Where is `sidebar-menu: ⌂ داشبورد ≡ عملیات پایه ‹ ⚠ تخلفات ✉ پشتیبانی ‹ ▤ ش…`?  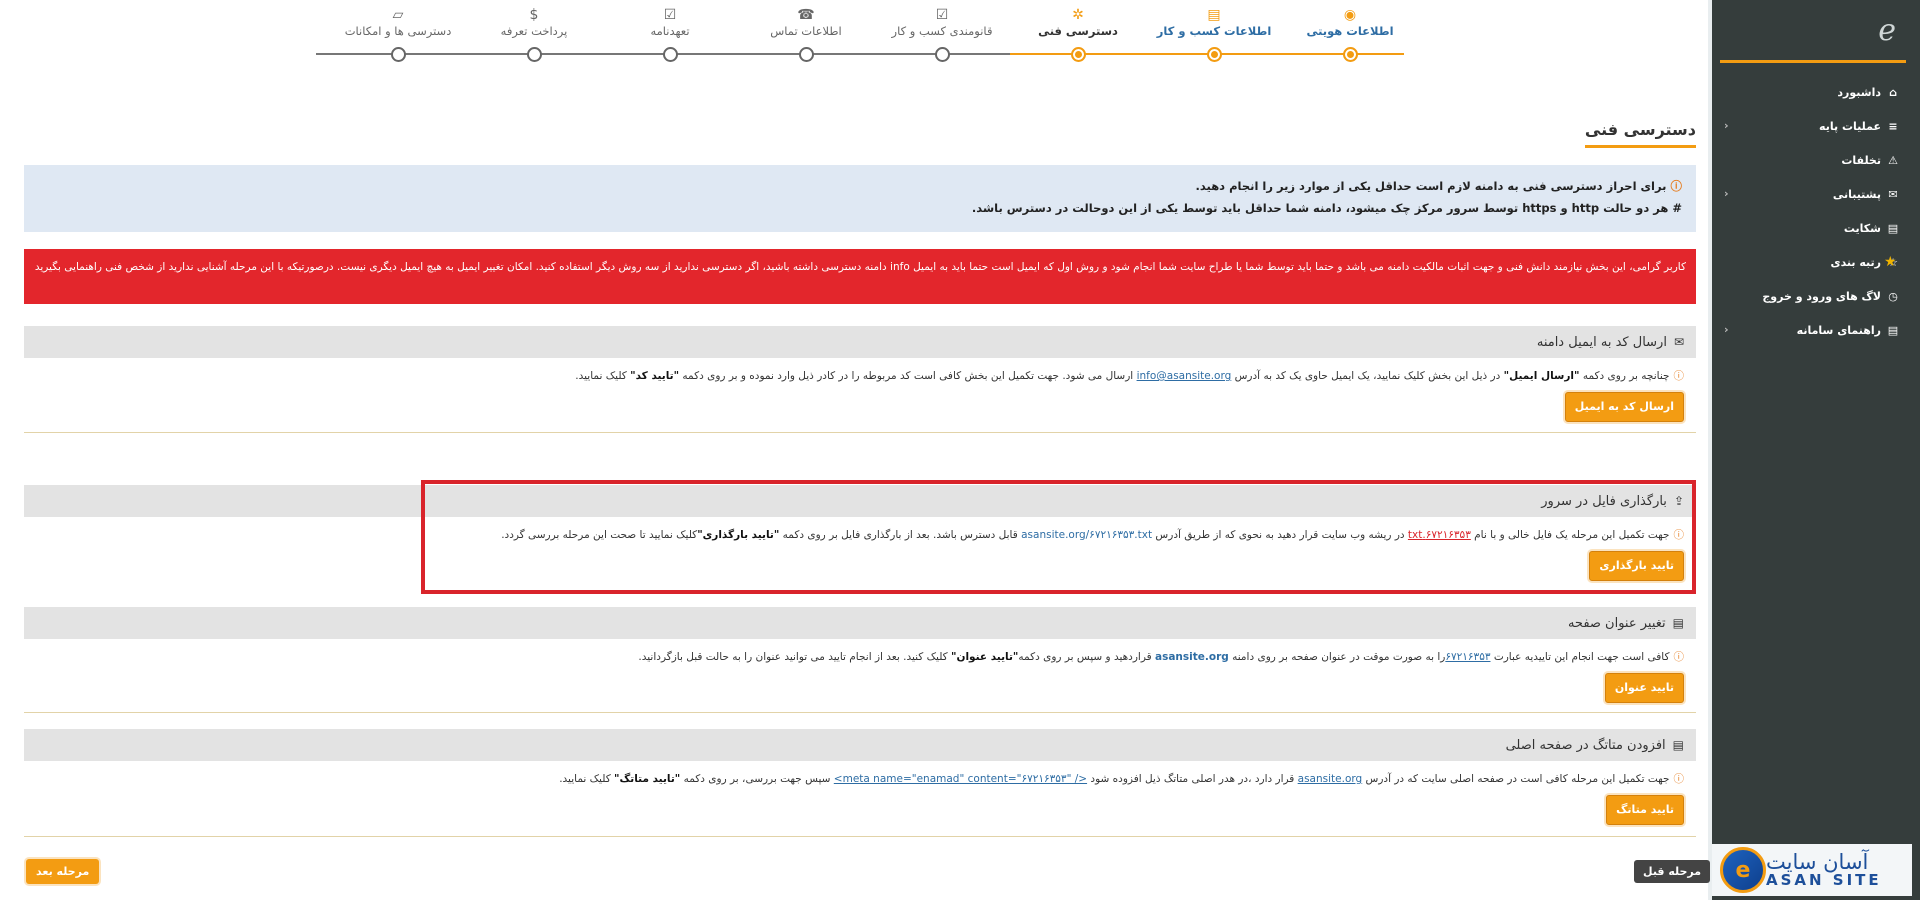 sidebar-menu: ⌂ داشبورد ≡ عملیات پایه ‹ ⚠ تخلفات ✉ پشتیبانی ‹ ▤ ش… is located at coordinates (1816, 211).